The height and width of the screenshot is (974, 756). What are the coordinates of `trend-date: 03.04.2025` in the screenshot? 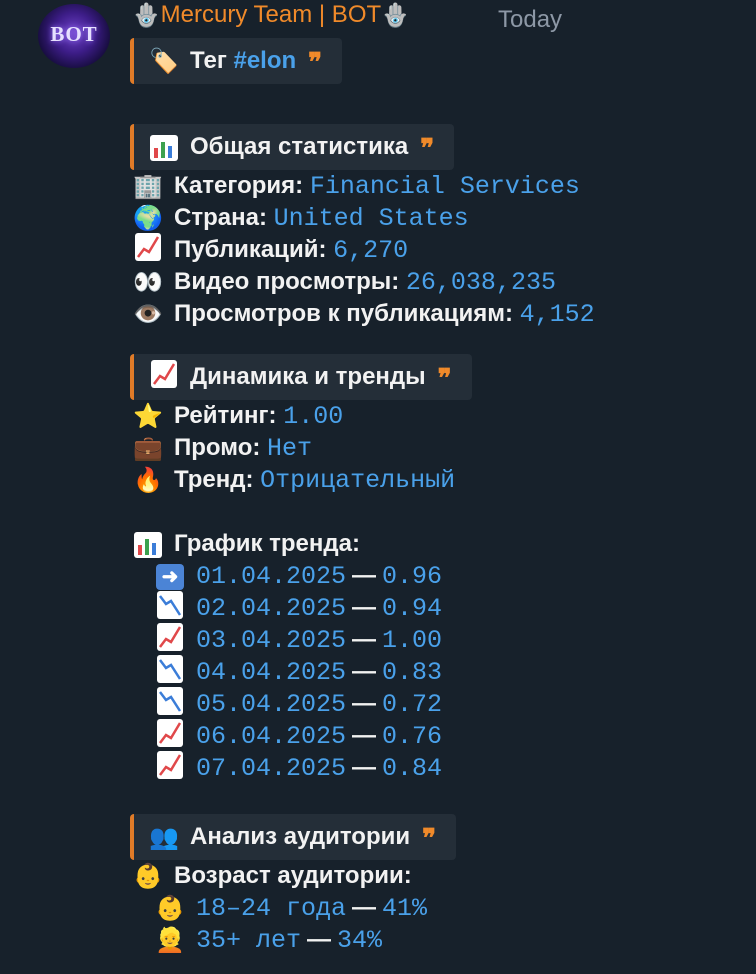 It's located at (271, 640).